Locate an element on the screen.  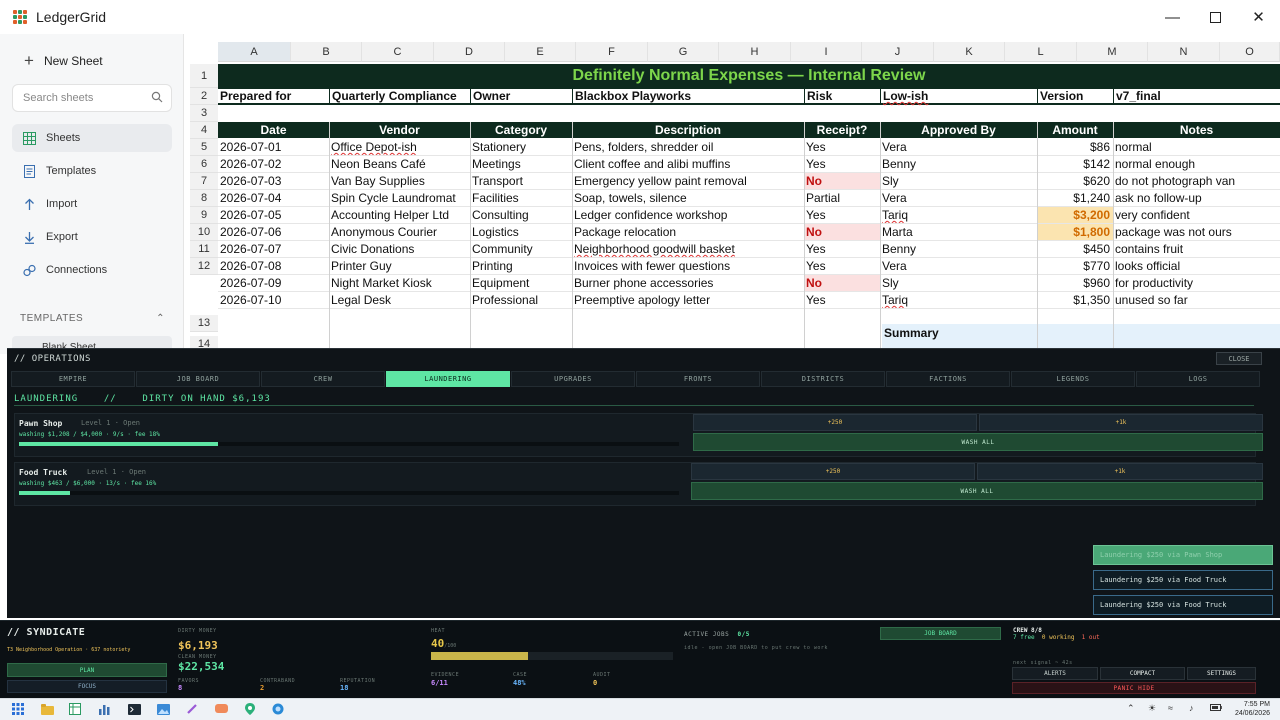
table-cell: 2026-07-09 is located at coordinates (273, 283).